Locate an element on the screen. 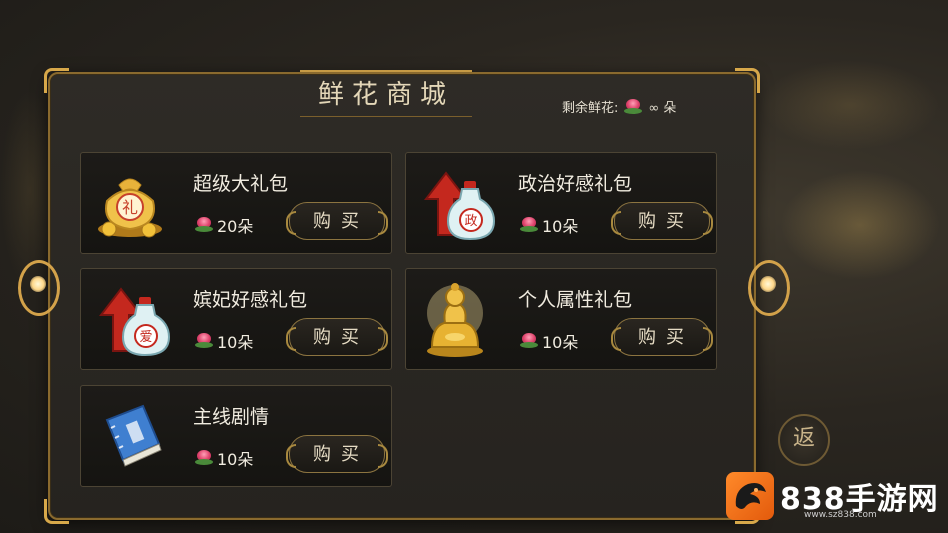 The height and width of the screenshot is (533, 948). item-name: 主线剧情 is located at coordinates (231, 417).